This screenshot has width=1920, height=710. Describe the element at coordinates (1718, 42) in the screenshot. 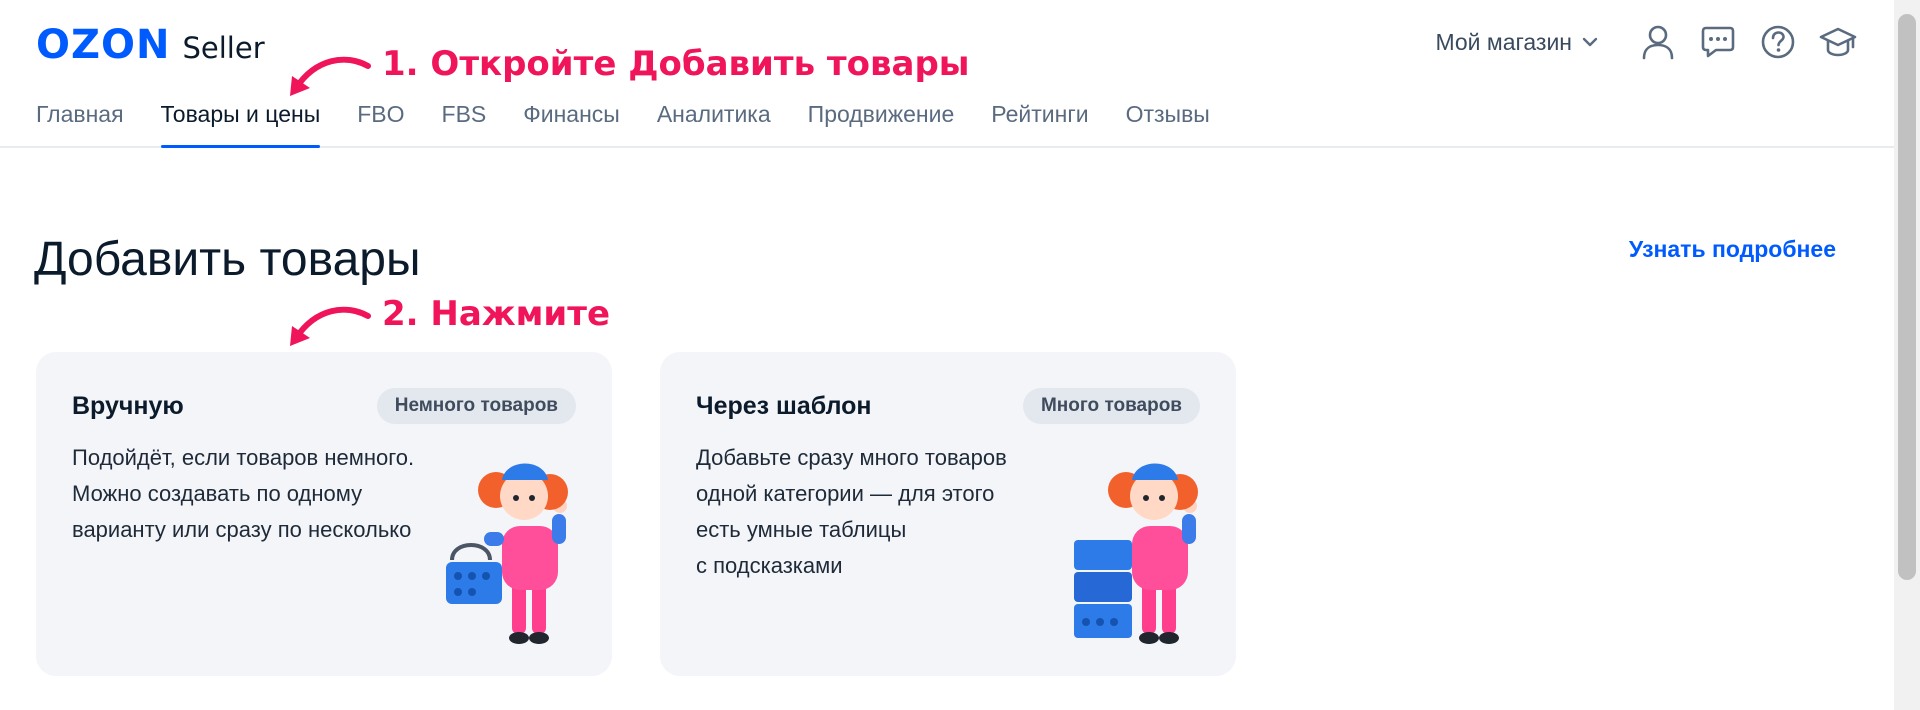

I see `chat-icon` at that location.